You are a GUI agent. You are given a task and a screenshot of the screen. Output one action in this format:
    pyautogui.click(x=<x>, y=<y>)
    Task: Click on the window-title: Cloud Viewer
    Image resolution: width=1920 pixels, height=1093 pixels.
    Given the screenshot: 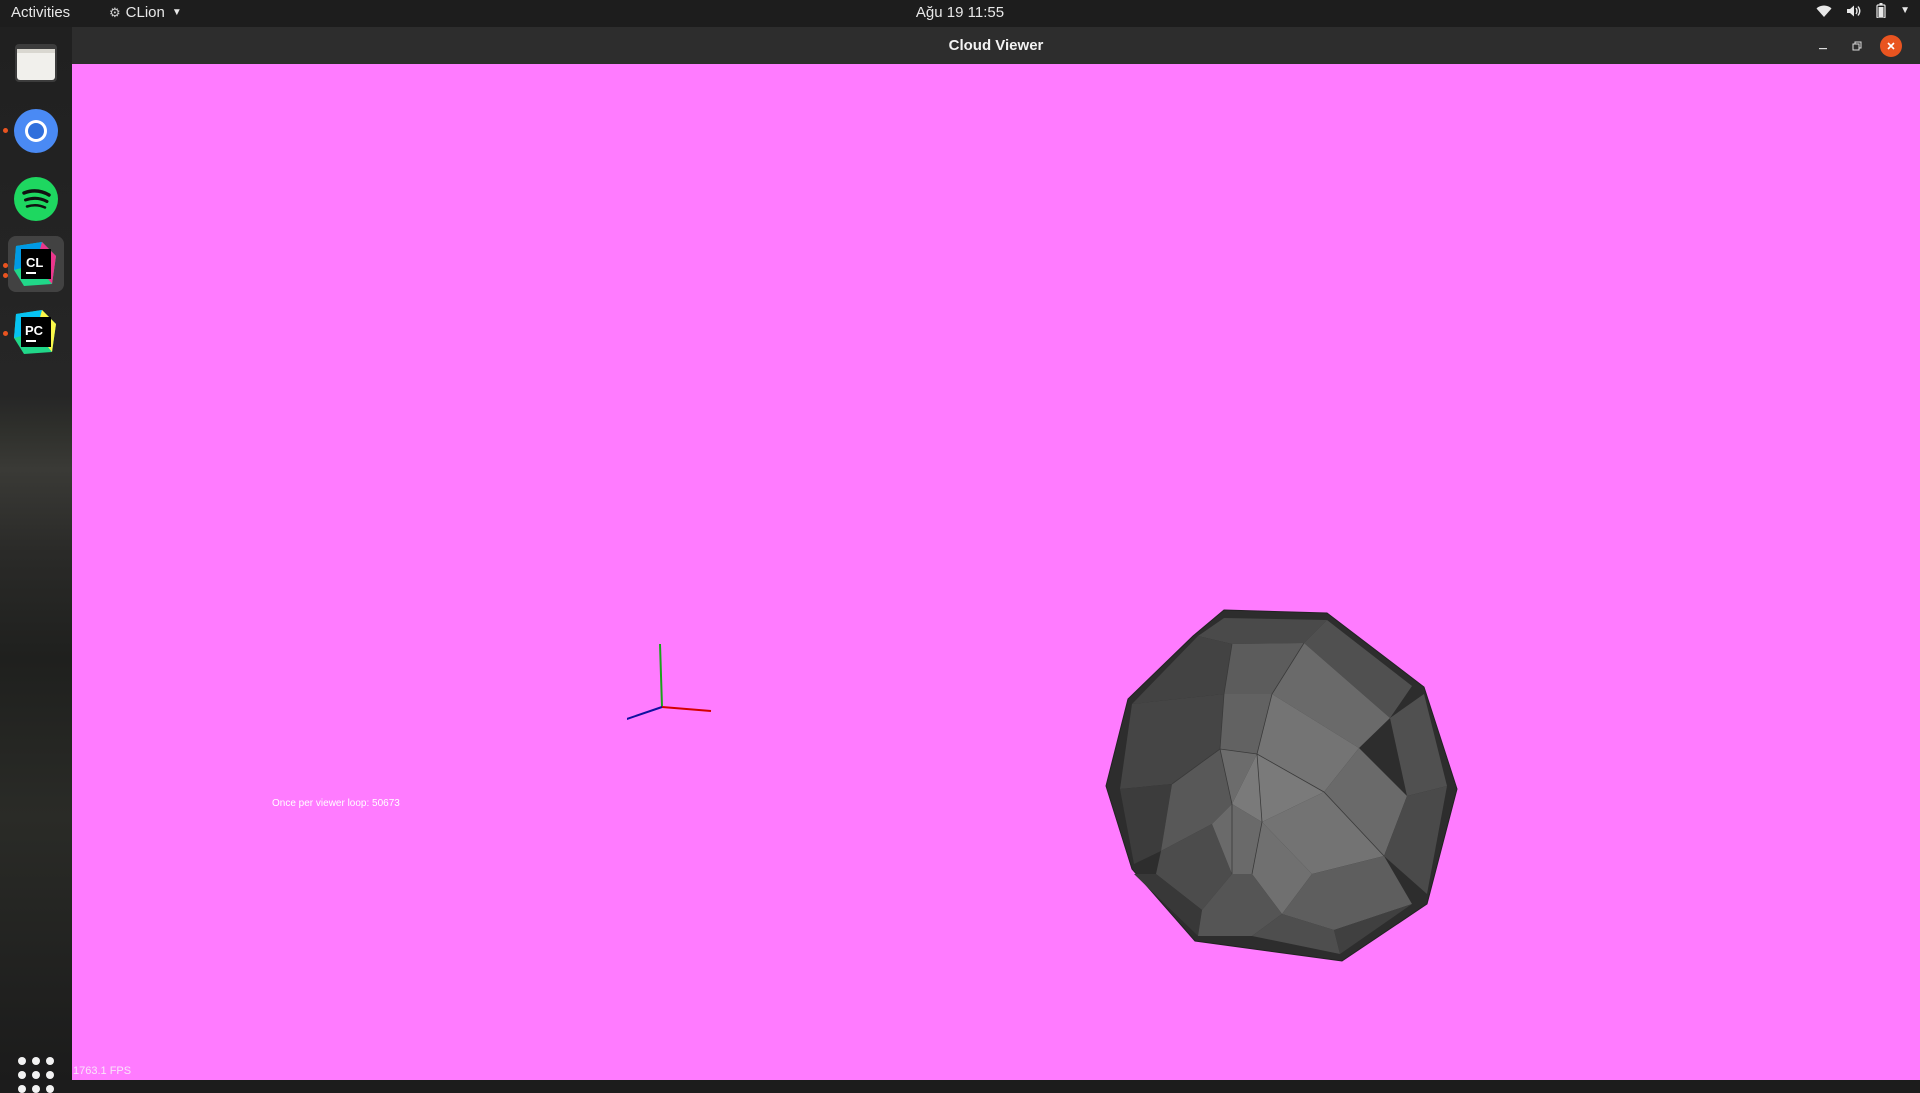 What is the action you would take?
    pyautogui.click(x=996, y=45)
    